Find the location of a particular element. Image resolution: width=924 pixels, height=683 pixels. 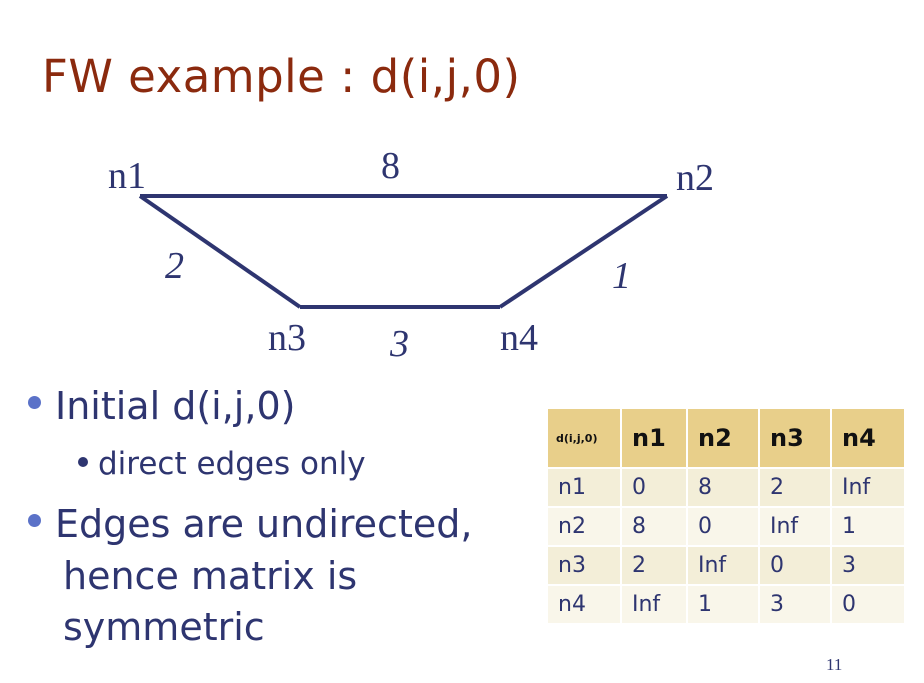

edge-weight-n3-n4: 3 is located at coordinates (399, 344).